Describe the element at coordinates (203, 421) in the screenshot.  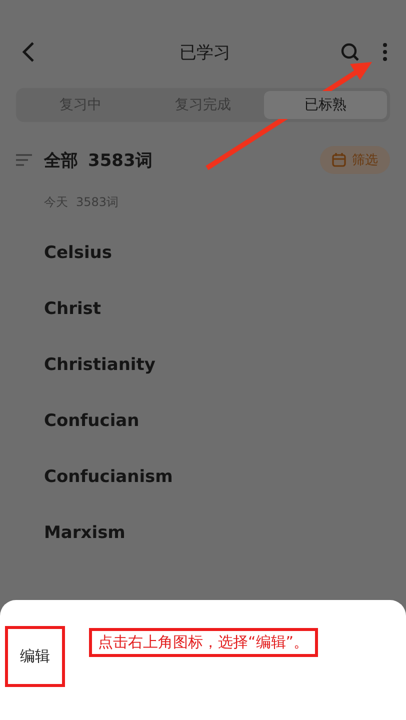
I see `word-item: Confucian` at that location.